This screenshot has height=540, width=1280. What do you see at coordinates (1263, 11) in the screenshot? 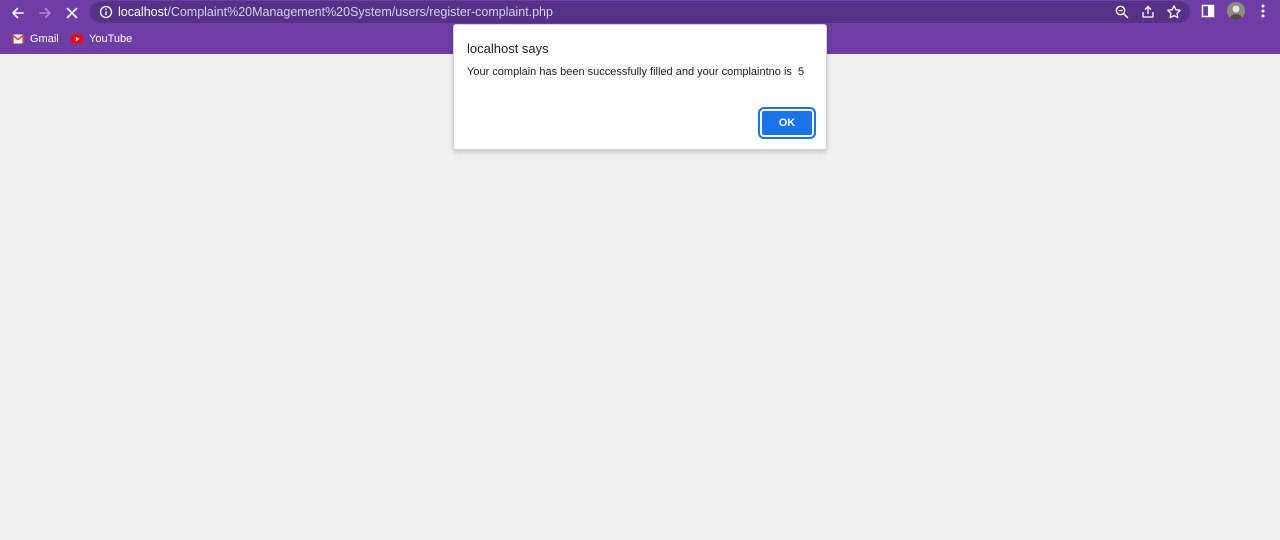
I see `more-vertical-icon` at bounding box center [1263, 11].